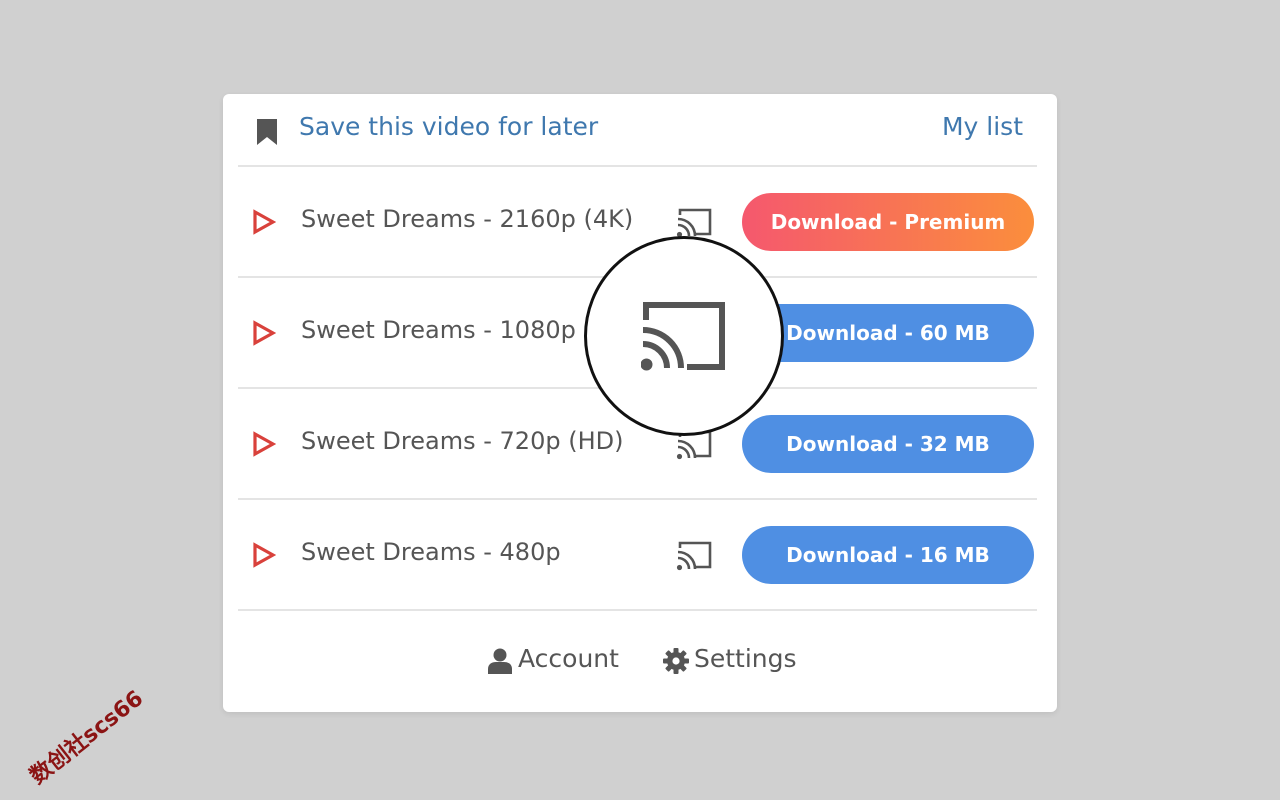 The width and height of the screenshot is (1280, 800). I want to click on cast-icon-large, so click(683, 336).